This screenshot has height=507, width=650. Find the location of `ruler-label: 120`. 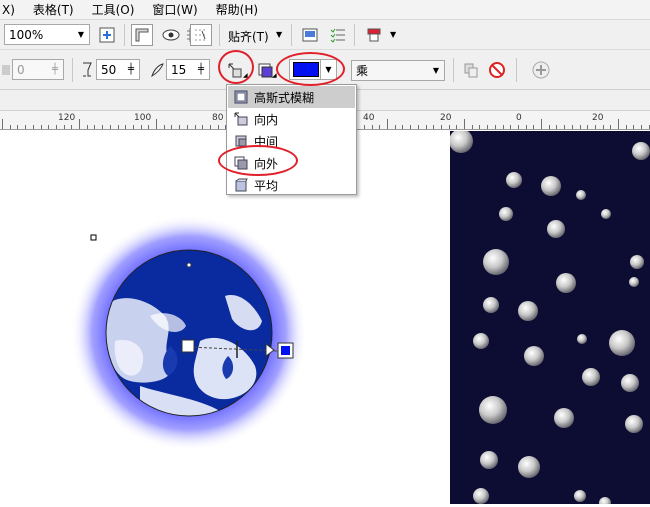

ruler-label: 120 is located at coordinates (67, 118).